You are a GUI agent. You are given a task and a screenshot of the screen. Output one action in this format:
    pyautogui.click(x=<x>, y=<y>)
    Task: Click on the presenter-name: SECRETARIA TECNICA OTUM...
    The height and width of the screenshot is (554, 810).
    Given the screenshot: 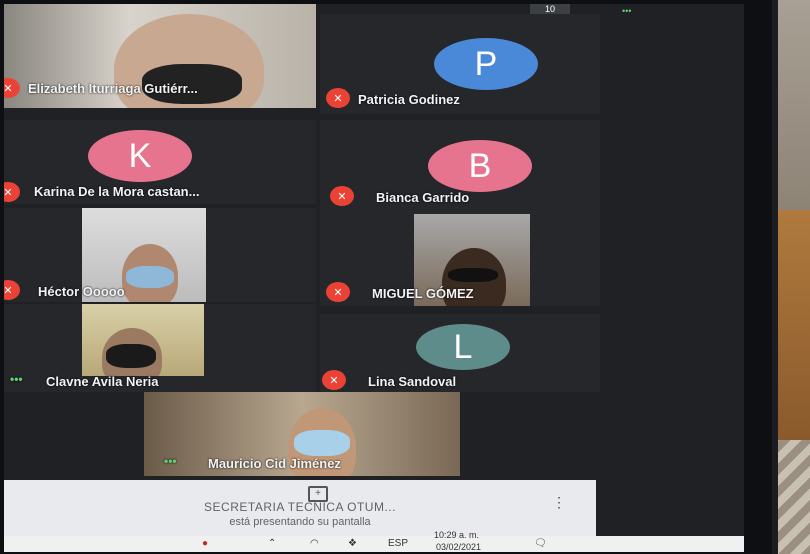 What is the action you would take?
    pyautogui.click(x=300, y=507)
    